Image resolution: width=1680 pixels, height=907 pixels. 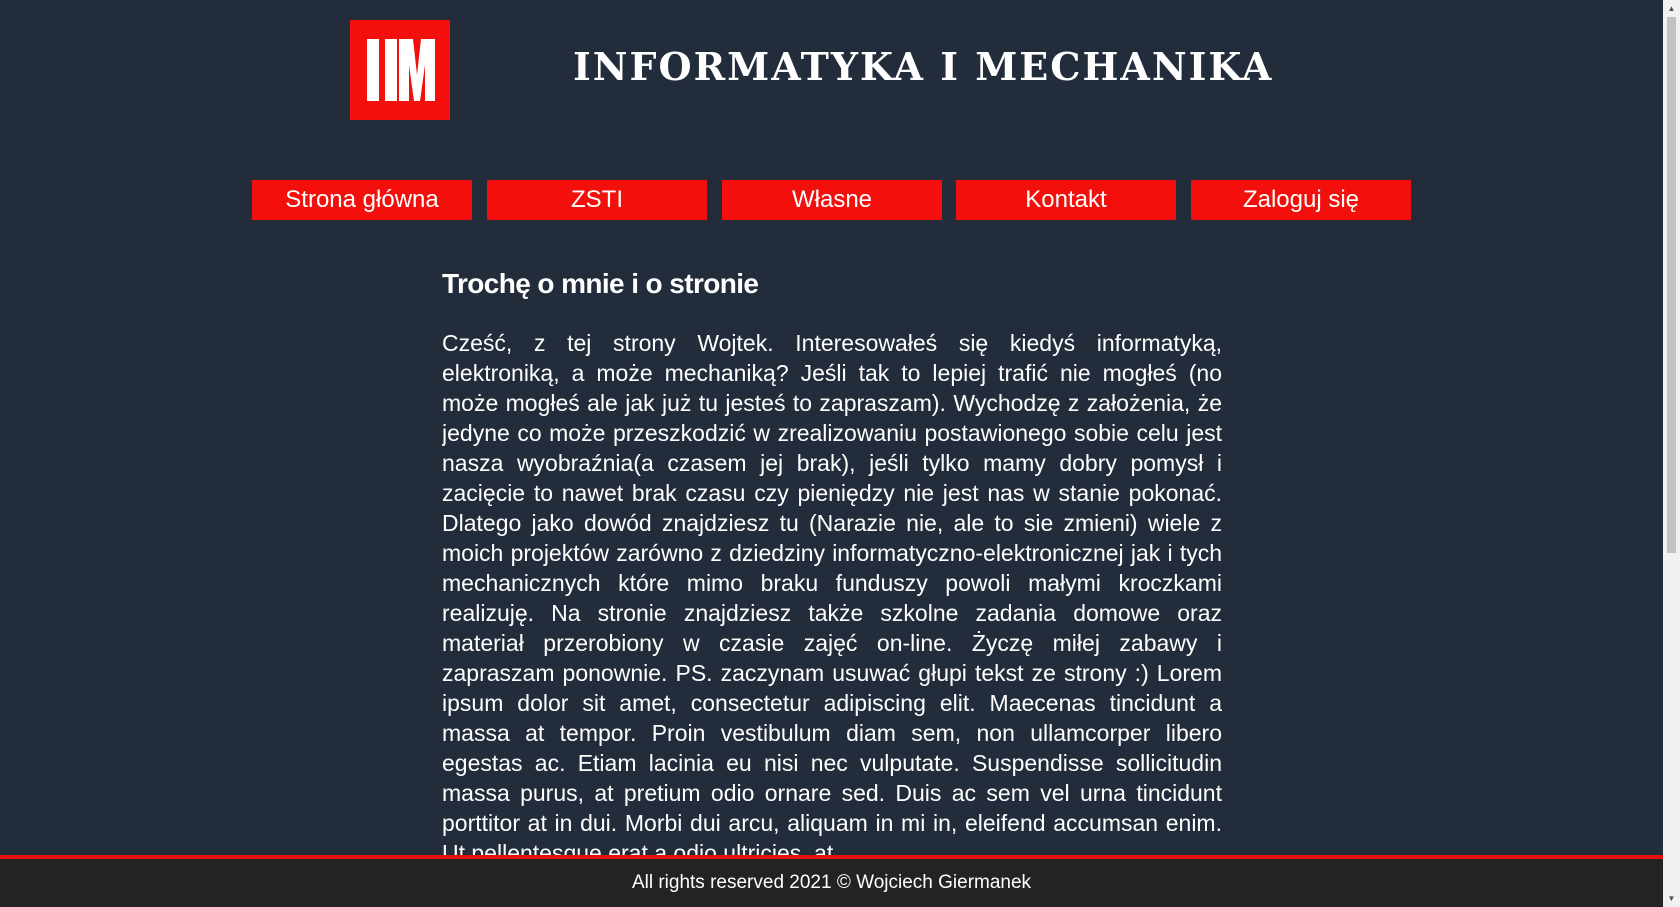 What do you see at coordinates (923, 66) in the screenshot?
I see `site-title: INFORMATYKA I MECHANIKA` at bounding box center [923, 66].